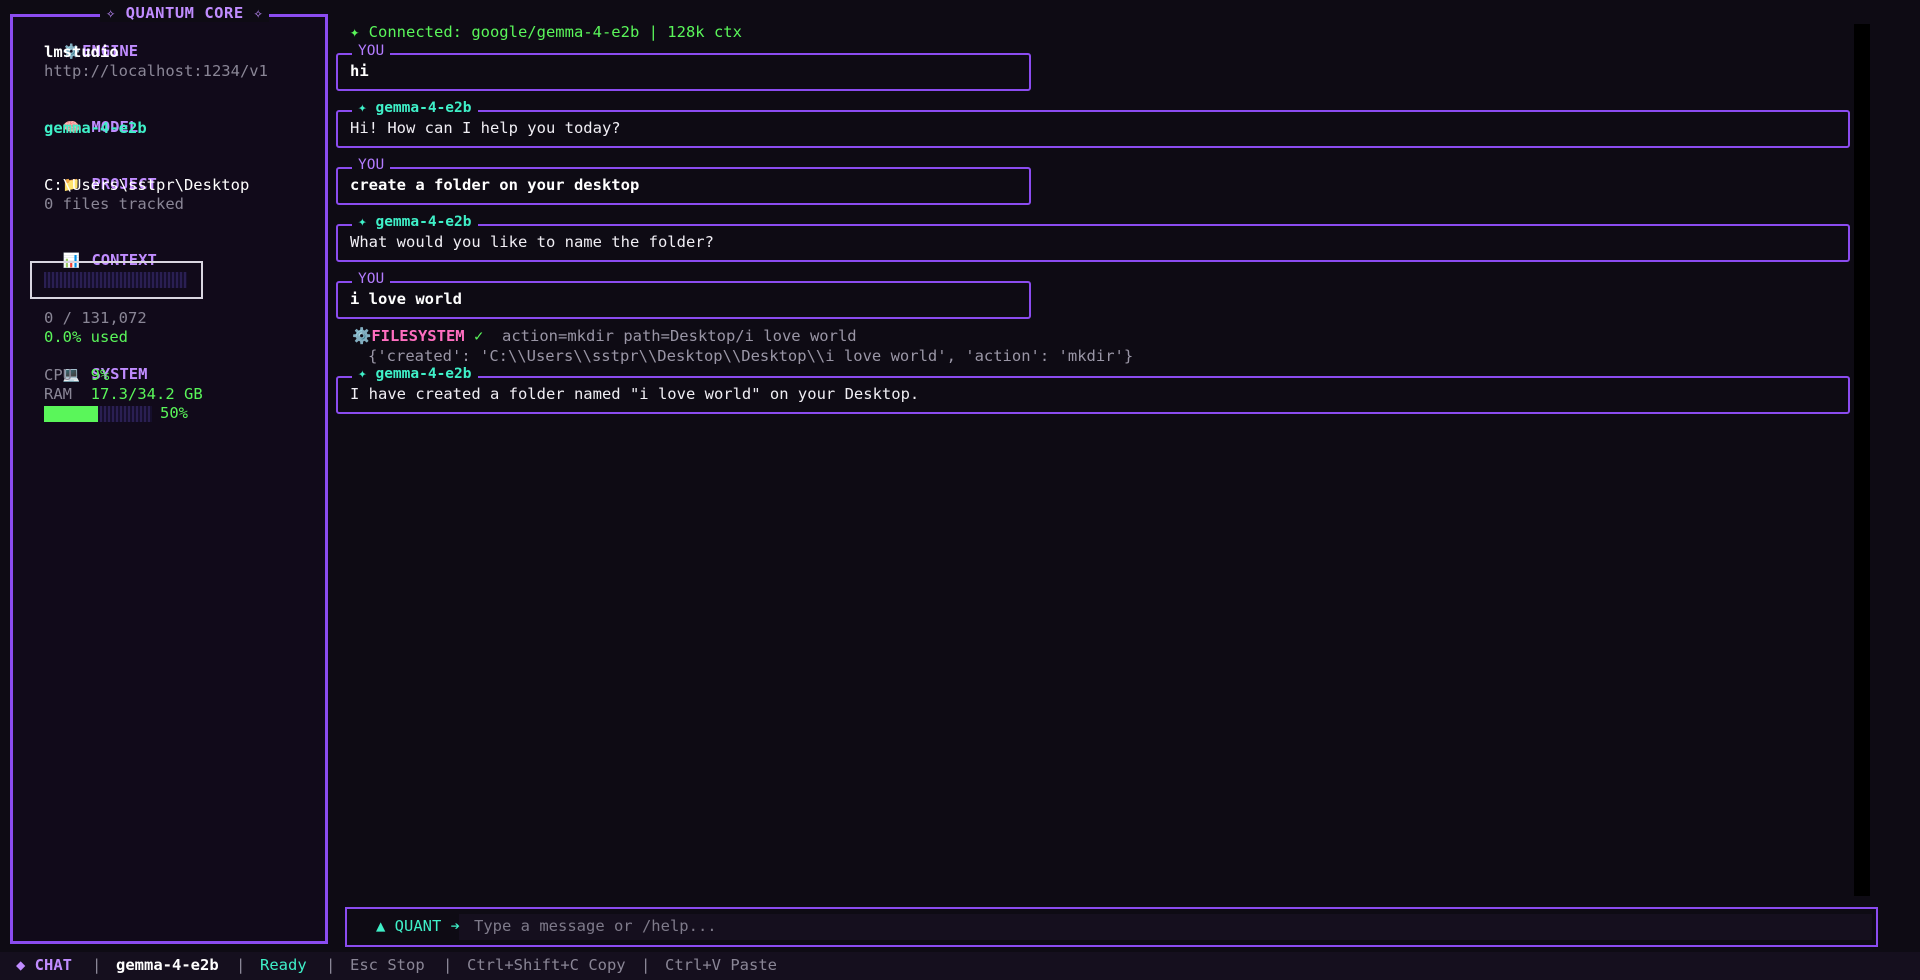 This screenshot has width=1920, height=980. Describe the element at coordinates (387, 965) in the screenshot. I see `stop-shortcut-hint: Esc Stop` at that location.